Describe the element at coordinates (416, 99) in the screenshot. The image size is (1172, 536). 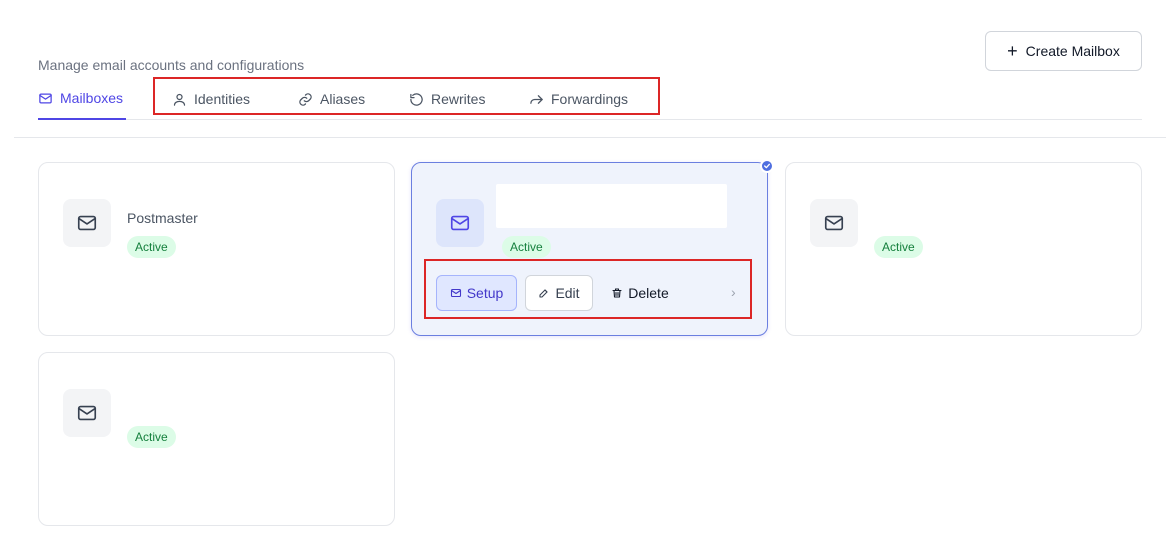
I see `rotate-ccw-icon` at that location.